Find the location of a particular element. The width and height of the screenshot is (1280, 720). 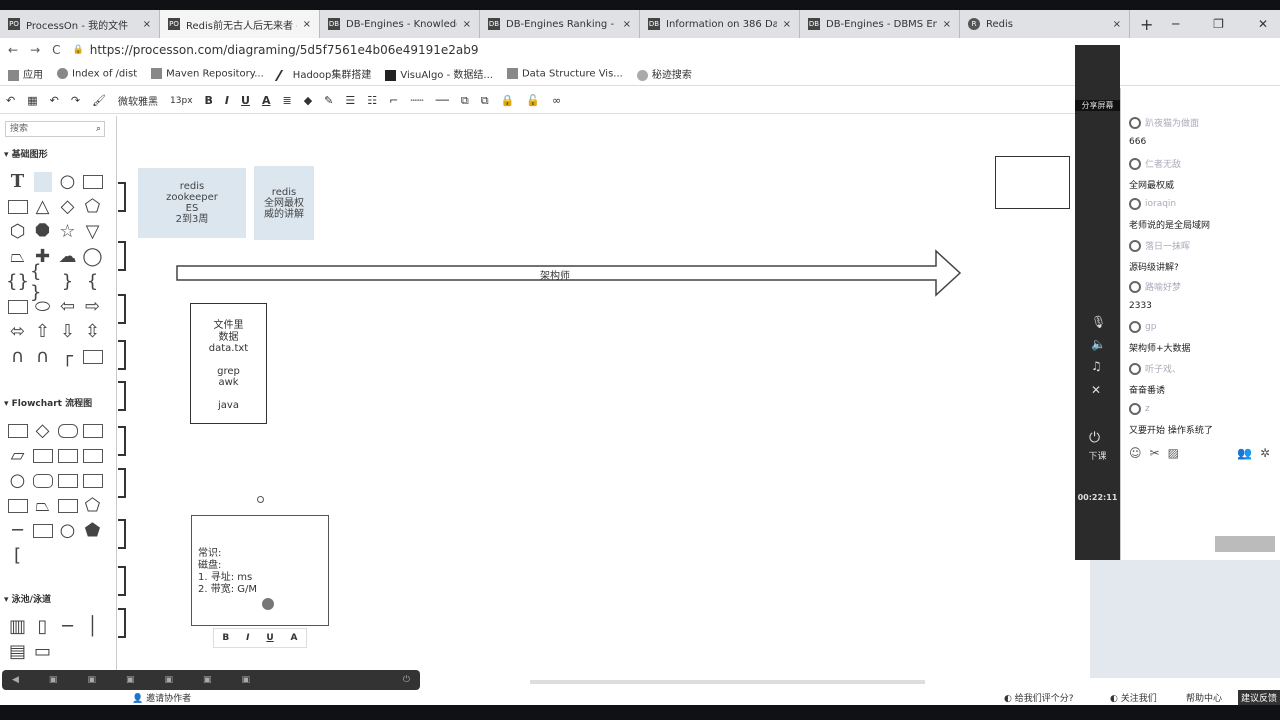

connector-icon: ⌐ is located at coordinates (393, 100).